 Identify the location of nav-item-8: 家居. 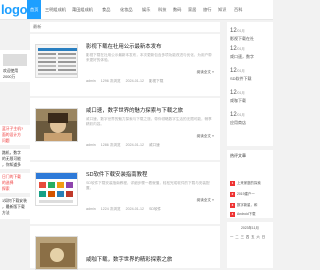
(192, 9).